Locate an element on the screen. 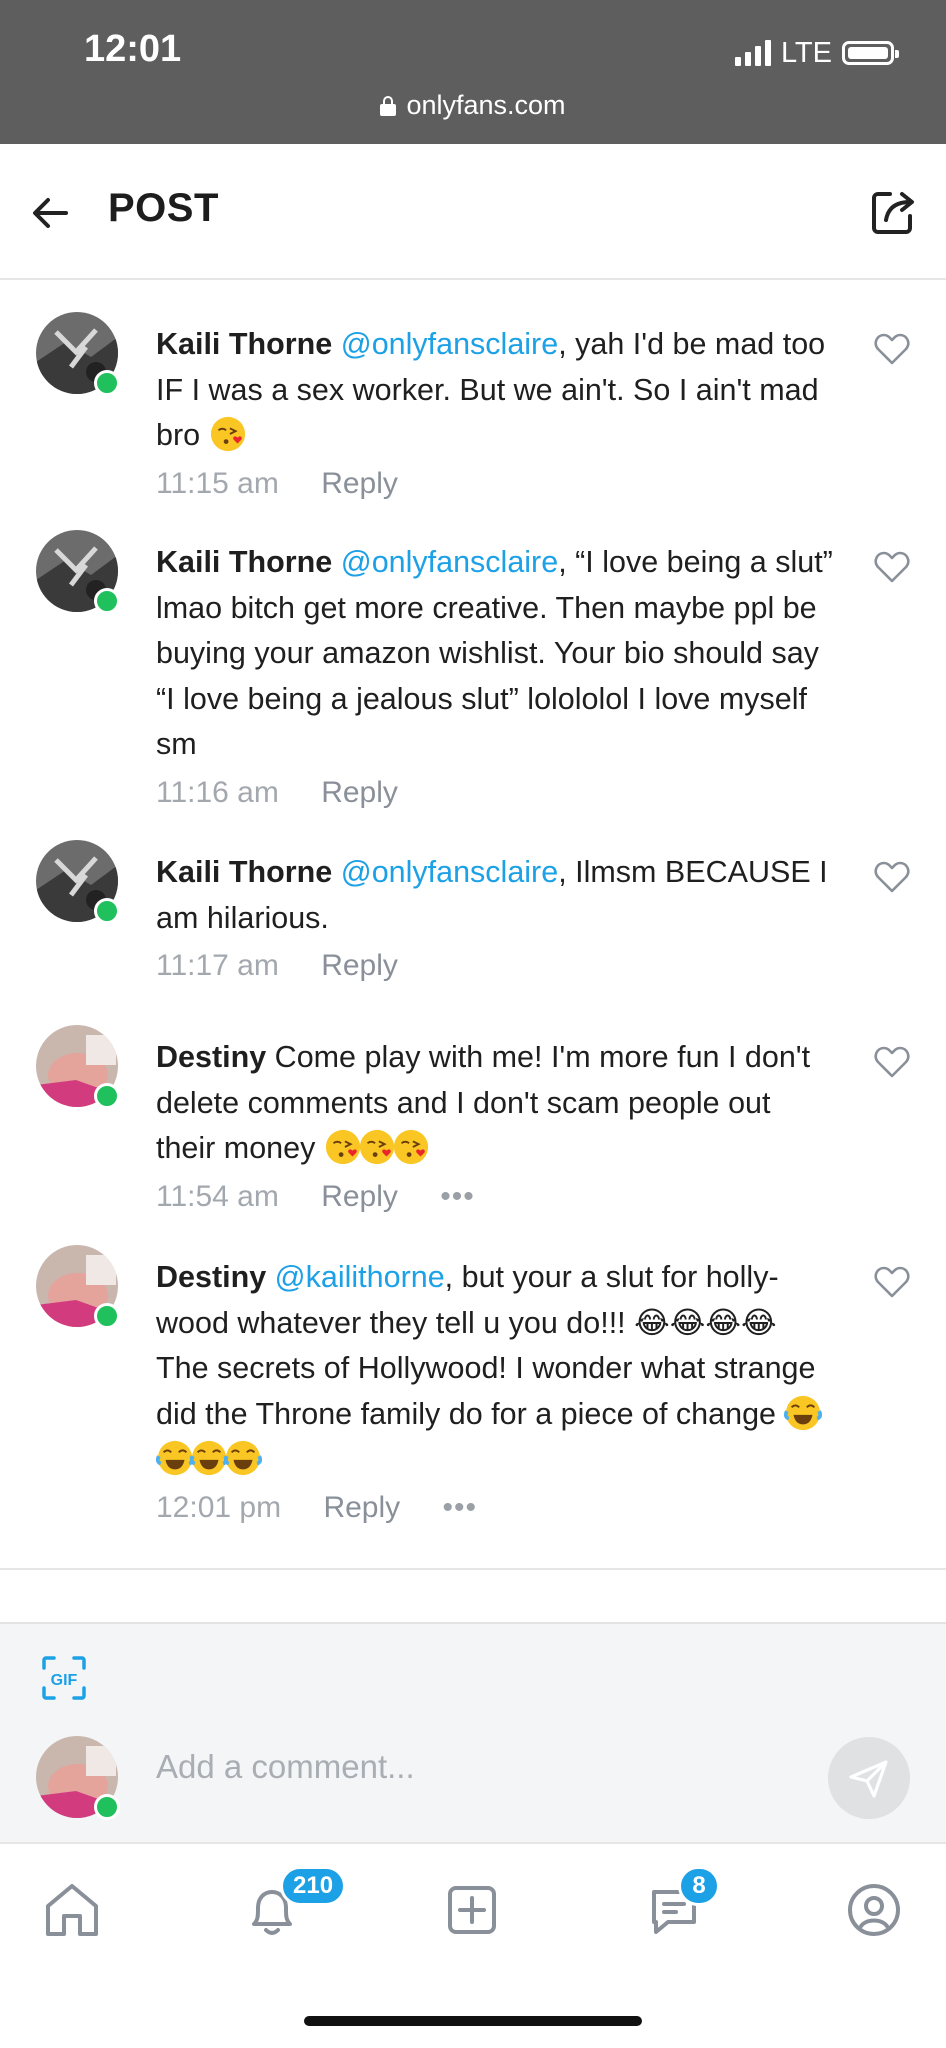 The height and width of the screenshot is (2048, 946). profile-icon is located at coordinates (874, 1910).